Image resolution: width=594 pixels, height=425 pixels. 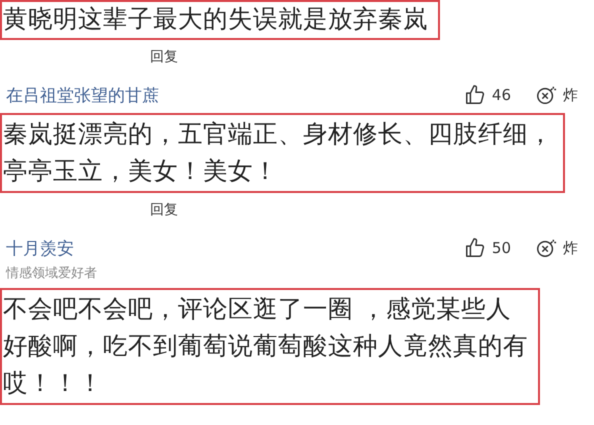 I want to click on username: 在吕祖堂张望的甘蔗, so click(x=82, y=95).